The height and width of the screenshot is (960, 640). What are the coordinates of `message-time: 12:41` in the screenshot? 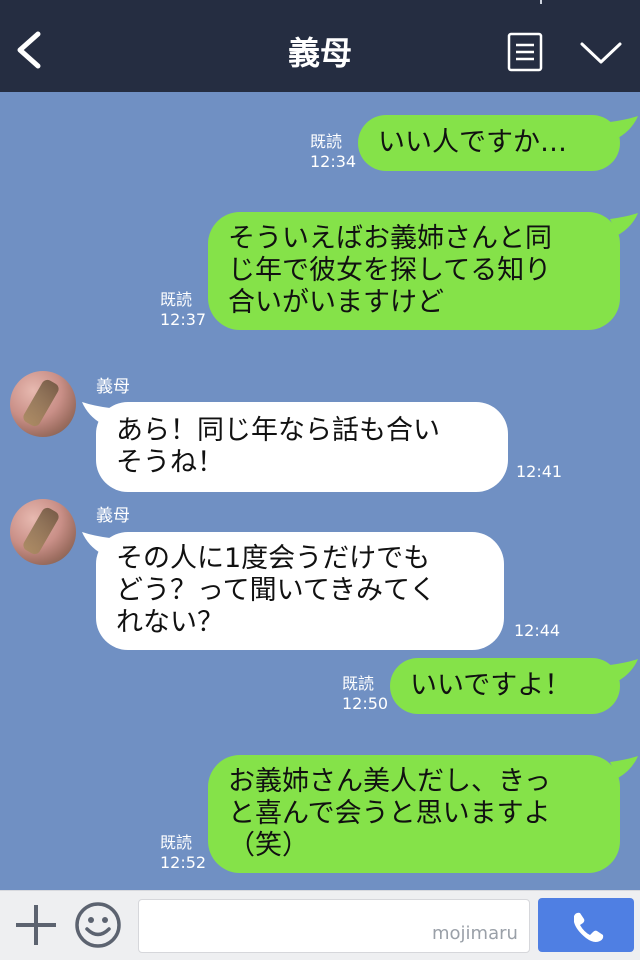 It's located at (539, 471).